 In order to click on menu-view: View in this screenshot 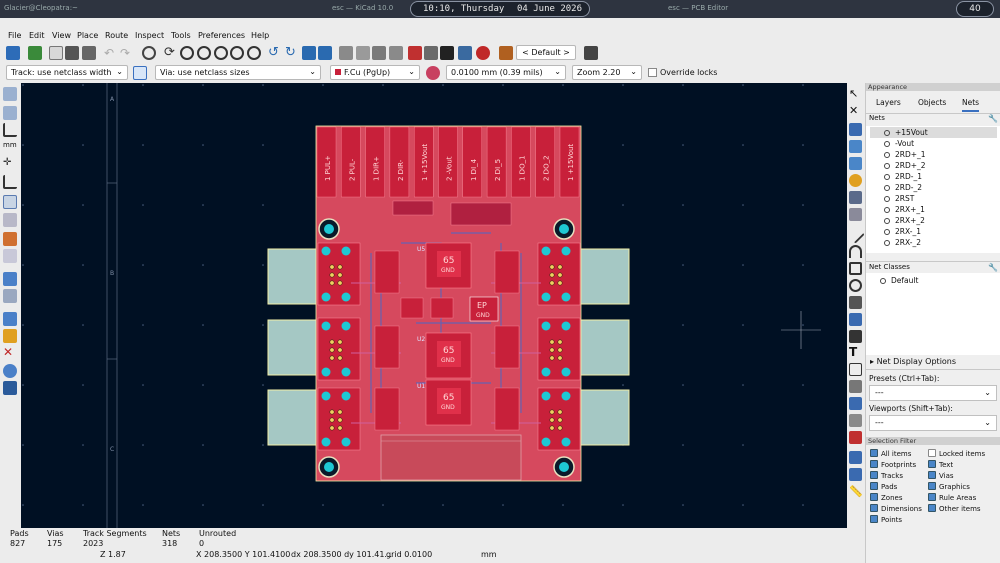, I will do `click(61, 35)`.